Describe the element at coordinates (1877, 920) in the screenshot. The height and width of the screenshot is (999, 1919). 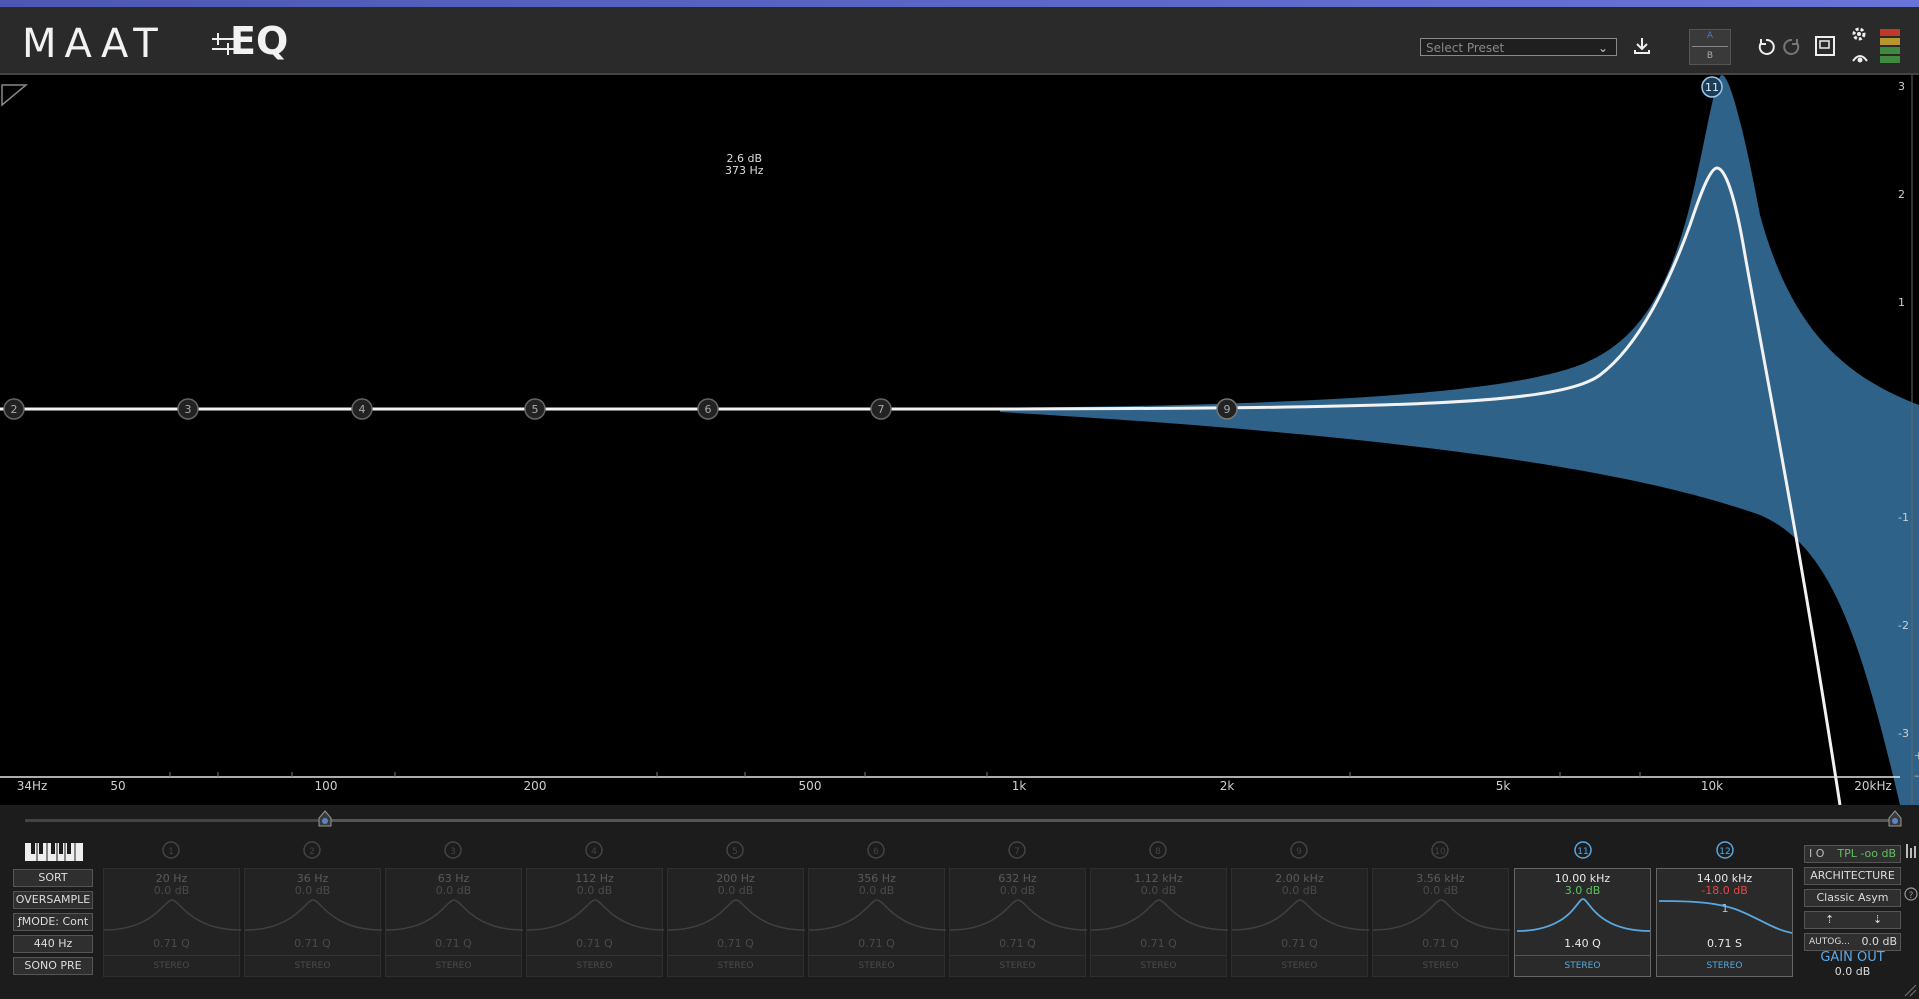
I see `phase-down-icon: ⇣` at that location.